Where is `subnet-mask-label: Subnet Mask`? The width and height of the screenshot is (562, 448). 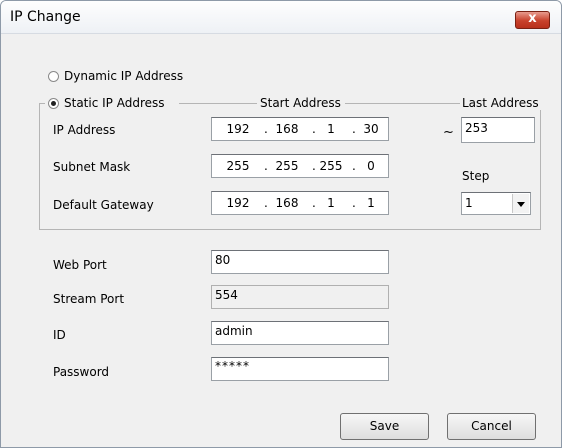 subnet-mask-label: Subnet Mask is located at coordinates (92, 167).